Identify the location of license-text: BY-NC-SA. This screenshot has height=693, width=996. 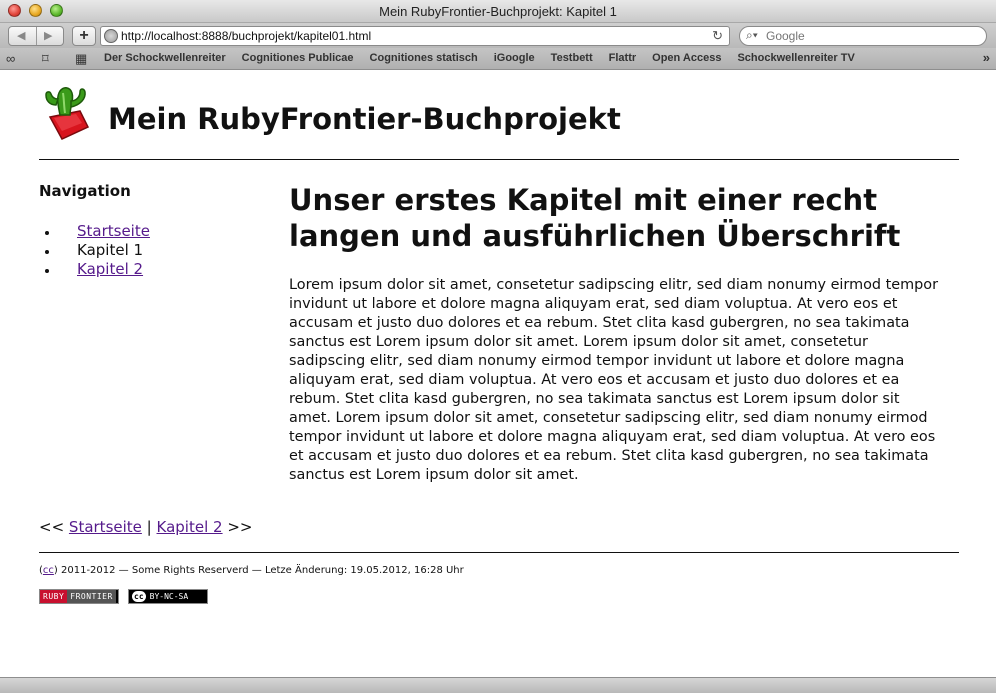
(169, 596).